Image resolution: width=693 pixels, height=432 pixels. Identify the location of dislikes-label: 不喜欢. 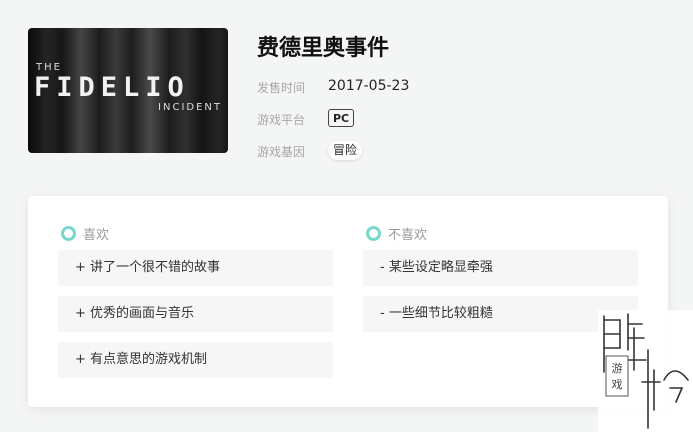
(408, 235).